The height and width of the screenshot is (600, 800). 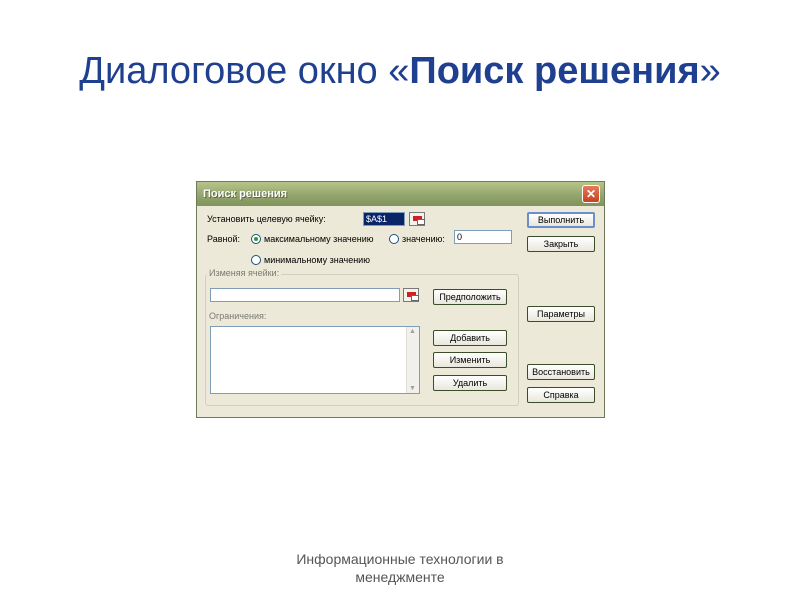 What do you see at coordinates (412, 360) in the screenshot?
I see `constraints-scrollbar: ▲ ▼` at bounding box center [412, 360].